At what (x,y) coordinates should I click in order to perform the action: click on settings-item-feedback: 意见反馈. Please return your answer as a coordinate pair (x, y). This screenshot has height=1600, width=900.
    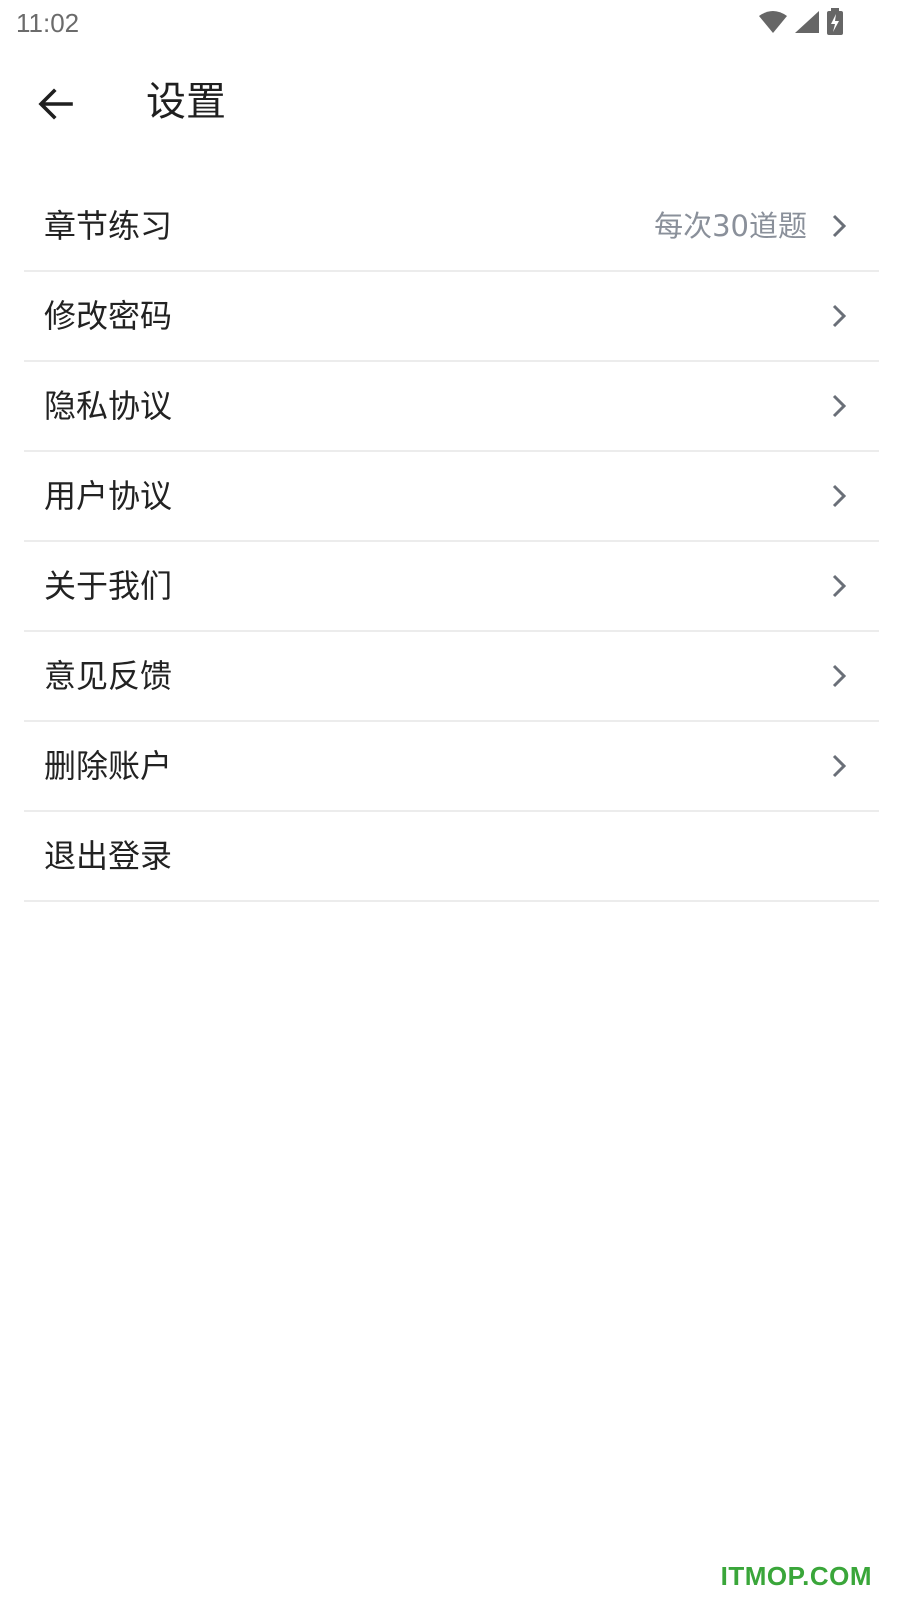
    Looking at the image, I should click on (451, 677).